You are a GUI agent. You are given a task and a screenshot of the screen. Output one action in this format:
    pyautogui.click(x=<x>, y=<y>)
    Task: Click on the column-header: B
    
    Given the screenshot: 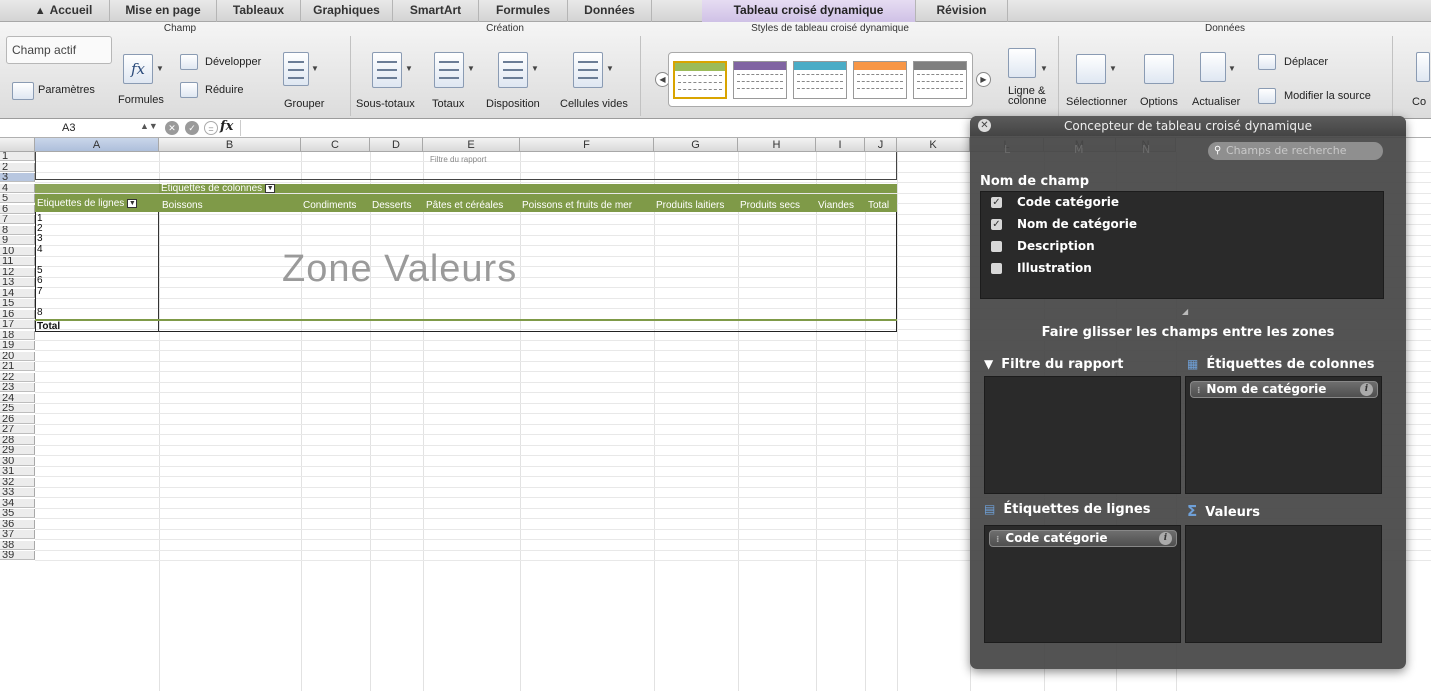 What is the action you would take?
    pyautogui.click(x=230, y=145)
    